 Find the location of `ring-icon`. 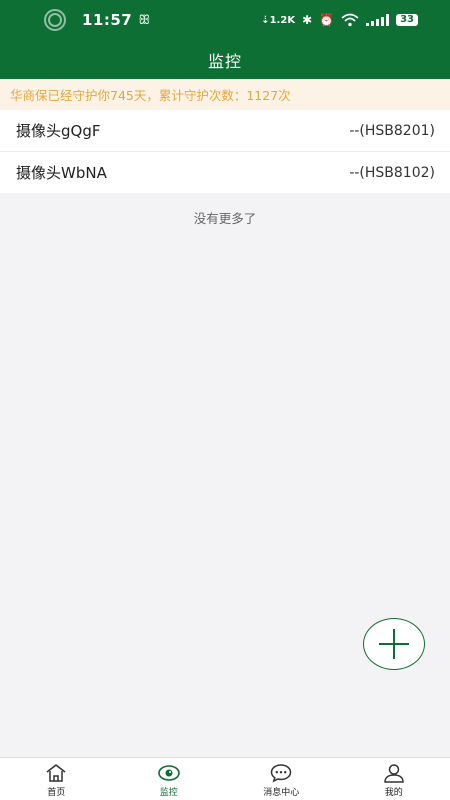

ring-icon is located at coordinates (55, 20).